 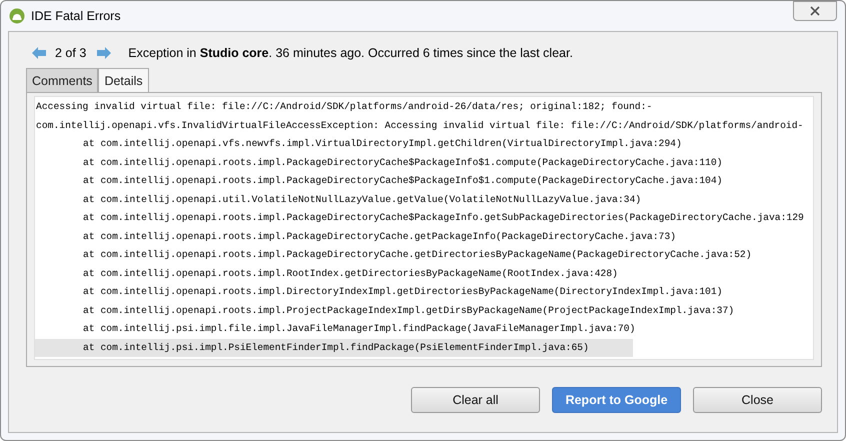 What do you see at coordinates (379, 237) in the screenshot?
I see `stack-trace-line: at com.intellij.openapi.roots.impl.PackageDirectoryCache.getPackageInfo(PackageDirectoryCache.java:73)` at bounding box center [379, 237].